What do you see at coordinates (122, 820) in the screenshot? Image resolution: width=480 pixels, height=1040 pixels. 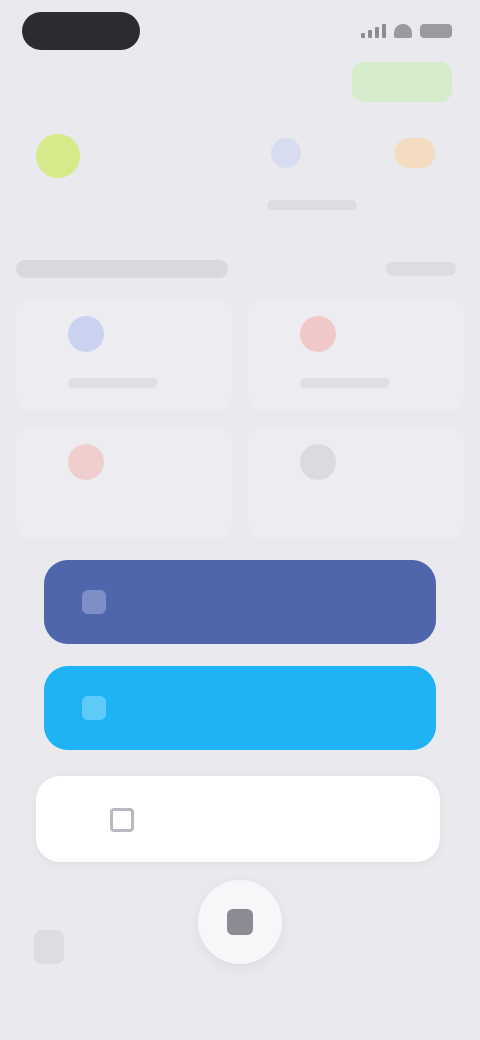 I see `mail-icon` at bounding box center [122, 820].